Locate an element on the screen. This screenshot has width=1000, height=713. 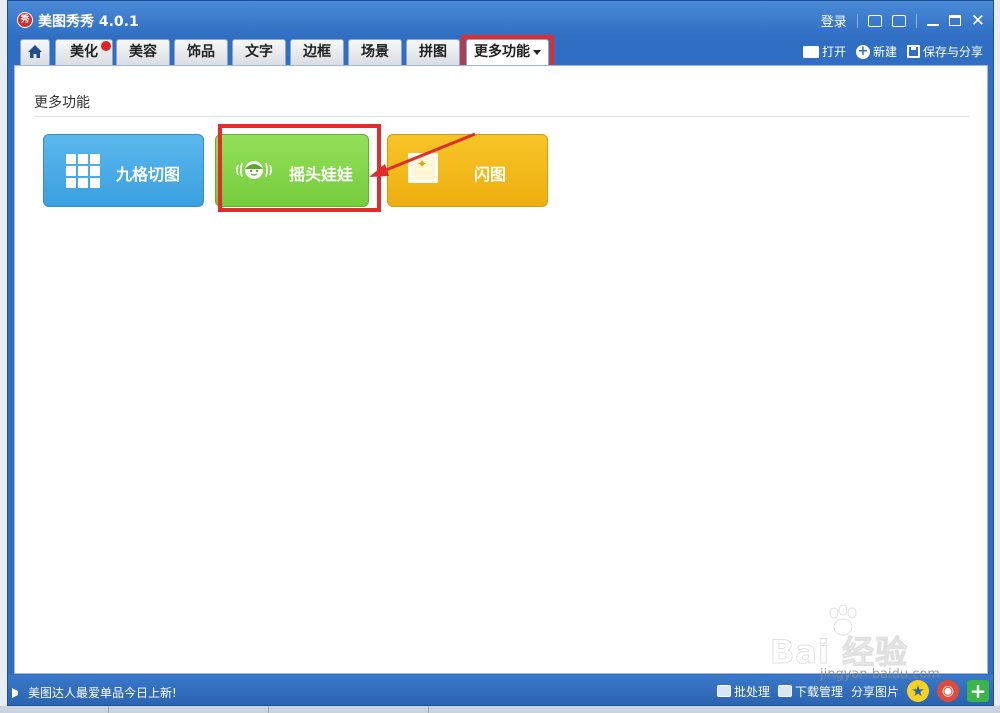
download-label: 下载管理 is located at coordinates (818, 691).